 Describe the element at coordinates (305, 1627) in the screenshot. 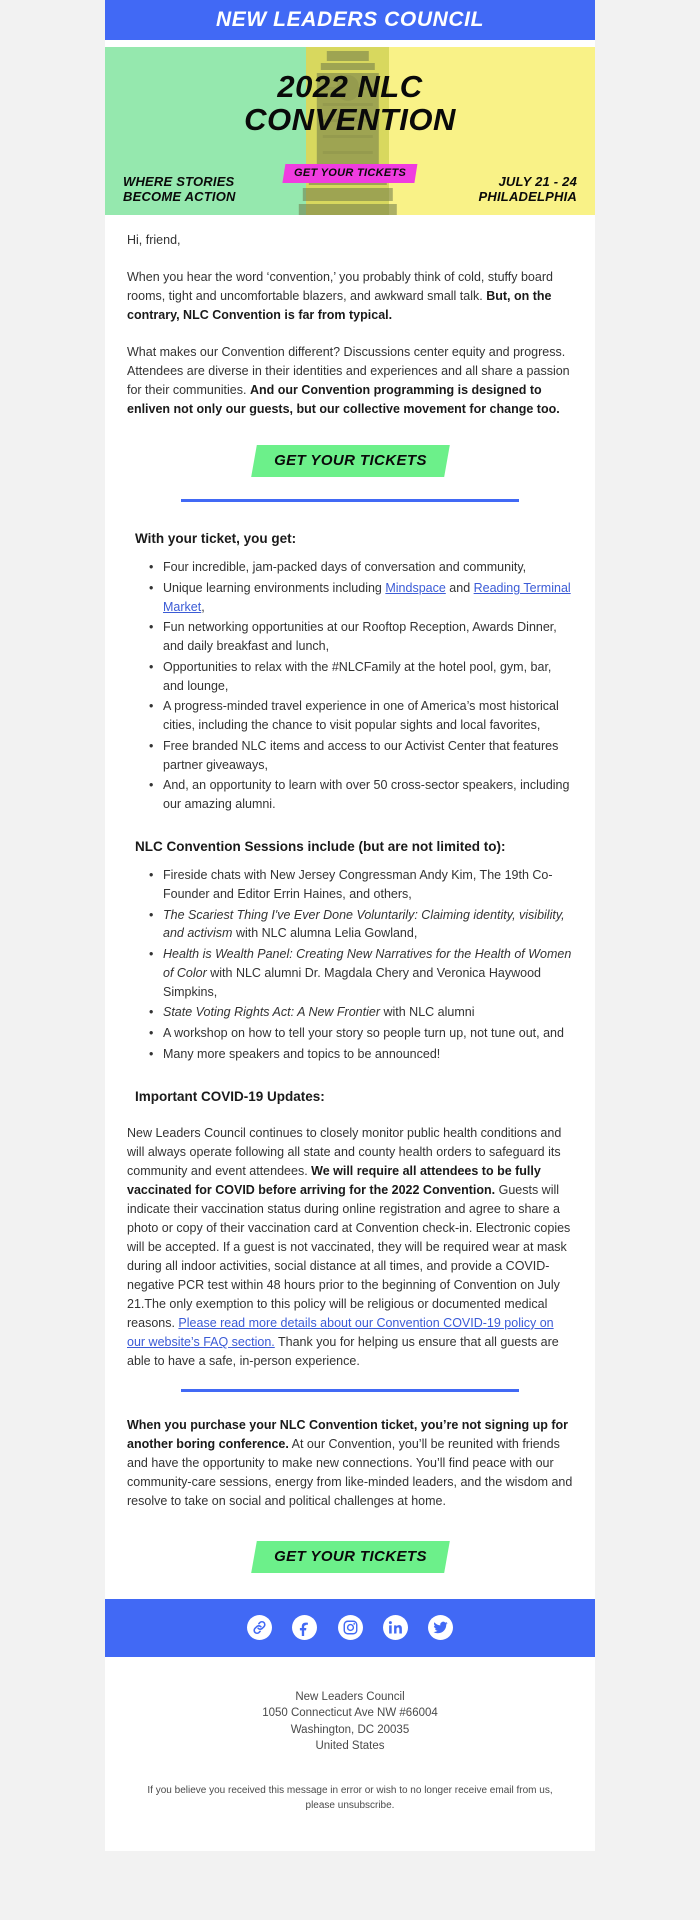

I see `facebook-icon` at that location.